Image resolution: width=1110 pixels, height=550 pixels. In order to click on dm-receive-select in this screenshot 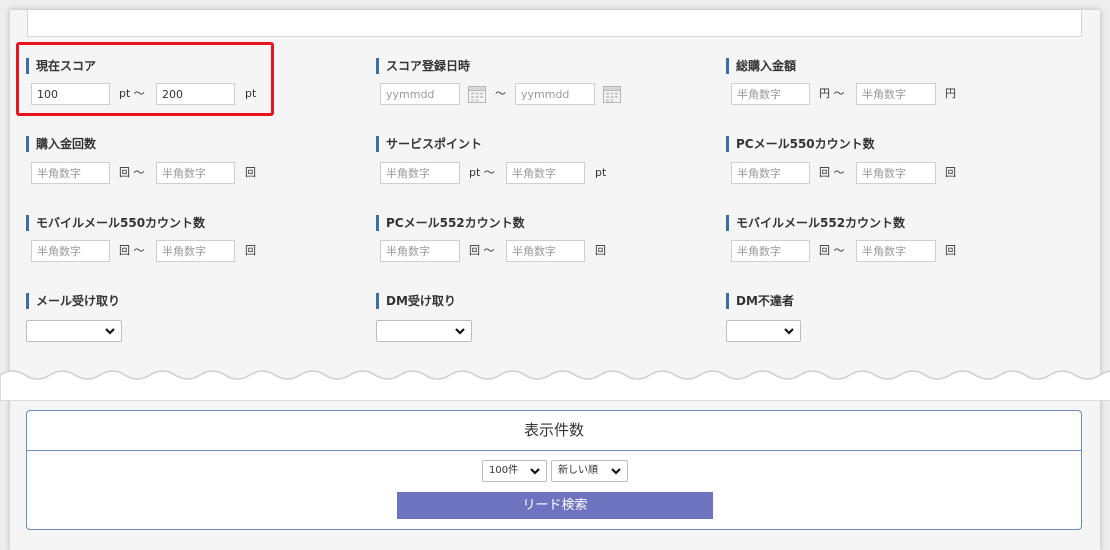, I will do `click(424, 331)`.